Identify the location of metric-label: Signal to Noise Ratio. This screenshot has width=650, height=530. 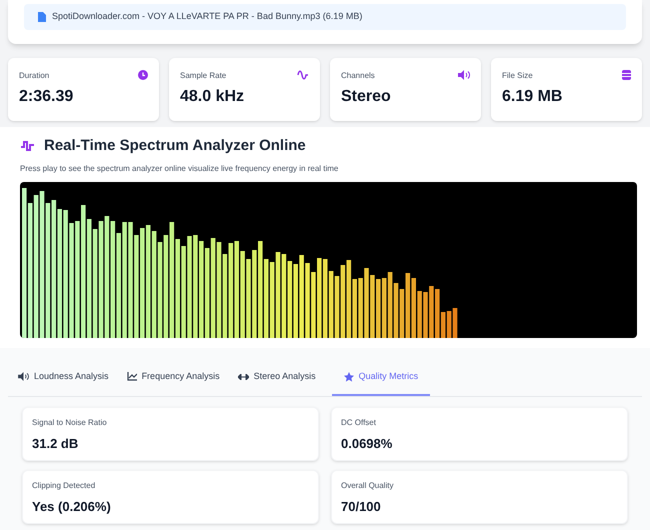
(70, 422).